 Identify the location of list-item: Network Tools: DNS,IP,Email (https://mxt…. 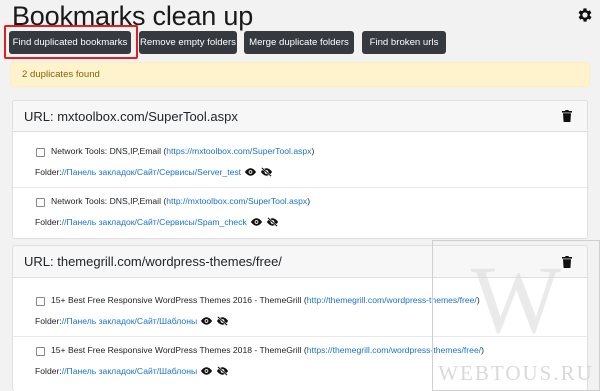
(300, 163).